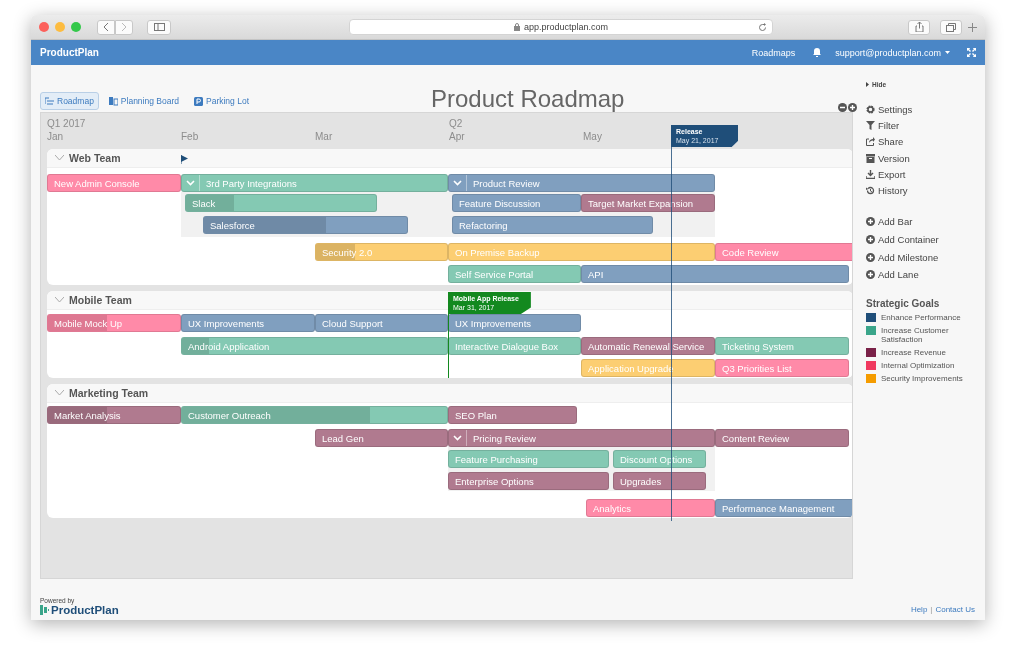  I want to click on view-tab: Planning Board, so click(143, 101).